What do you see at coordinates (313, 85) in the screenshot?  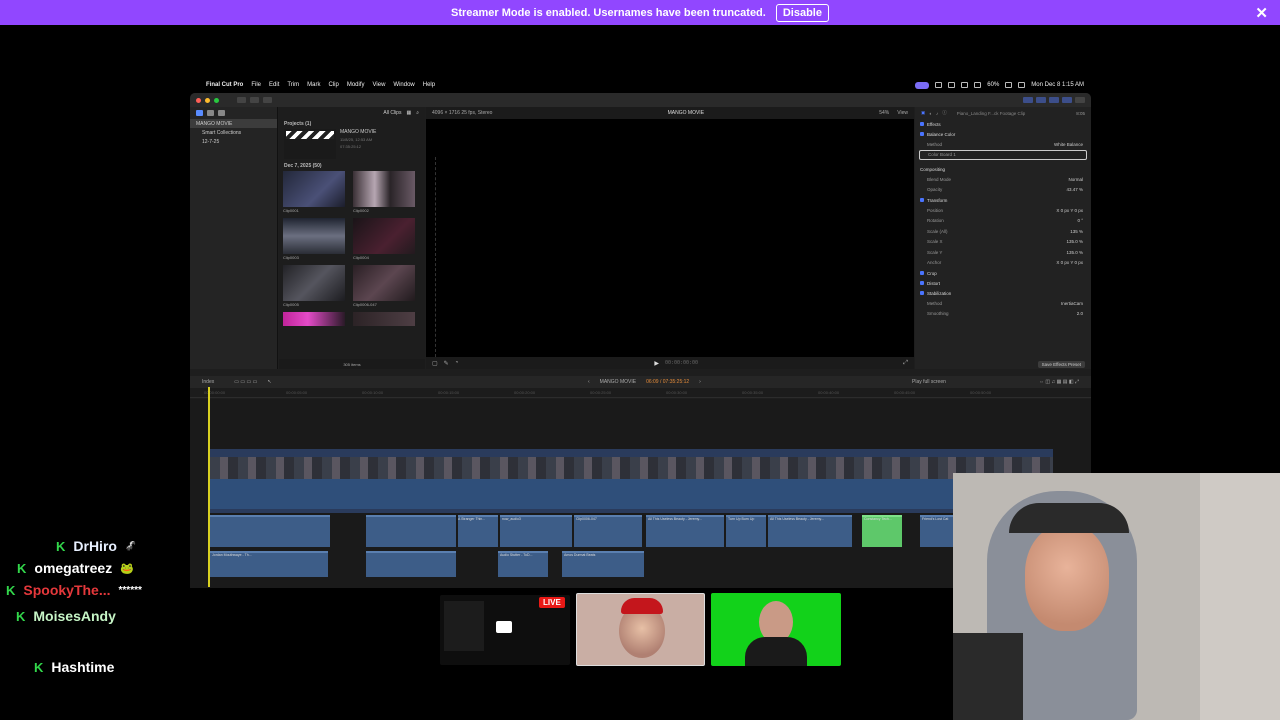 I see `menu-mark: Mark` at bounding box center [313, 85].